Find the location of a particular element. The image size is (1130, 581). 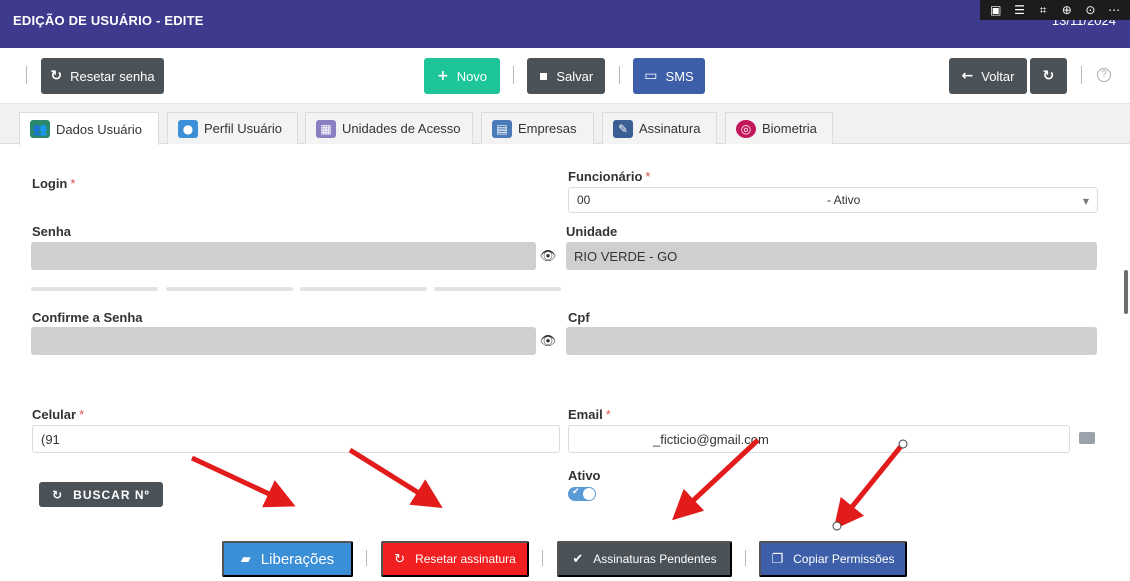

celular-input: (91 is located at coordinates (296, 439).